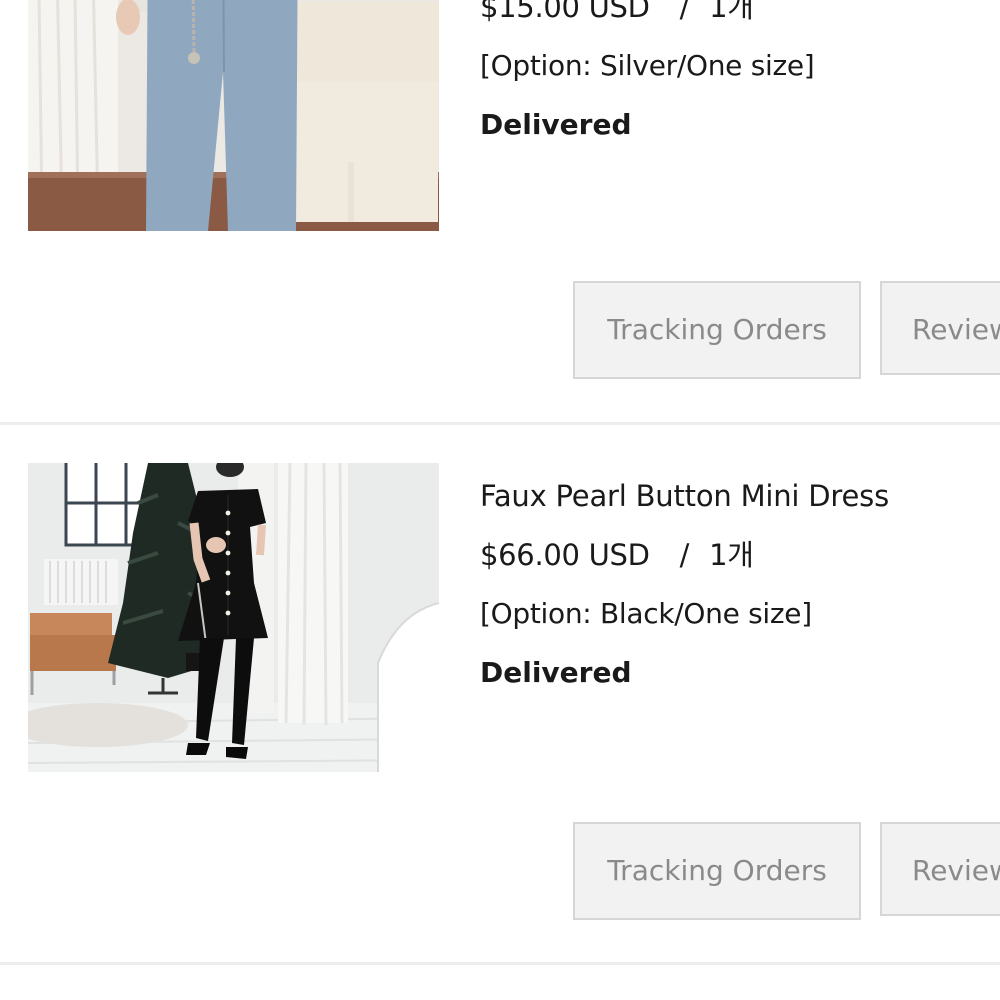 The height and width of the screenshot is (1000, 1000). I want to click on product-photo-dress, so click(233, 617).